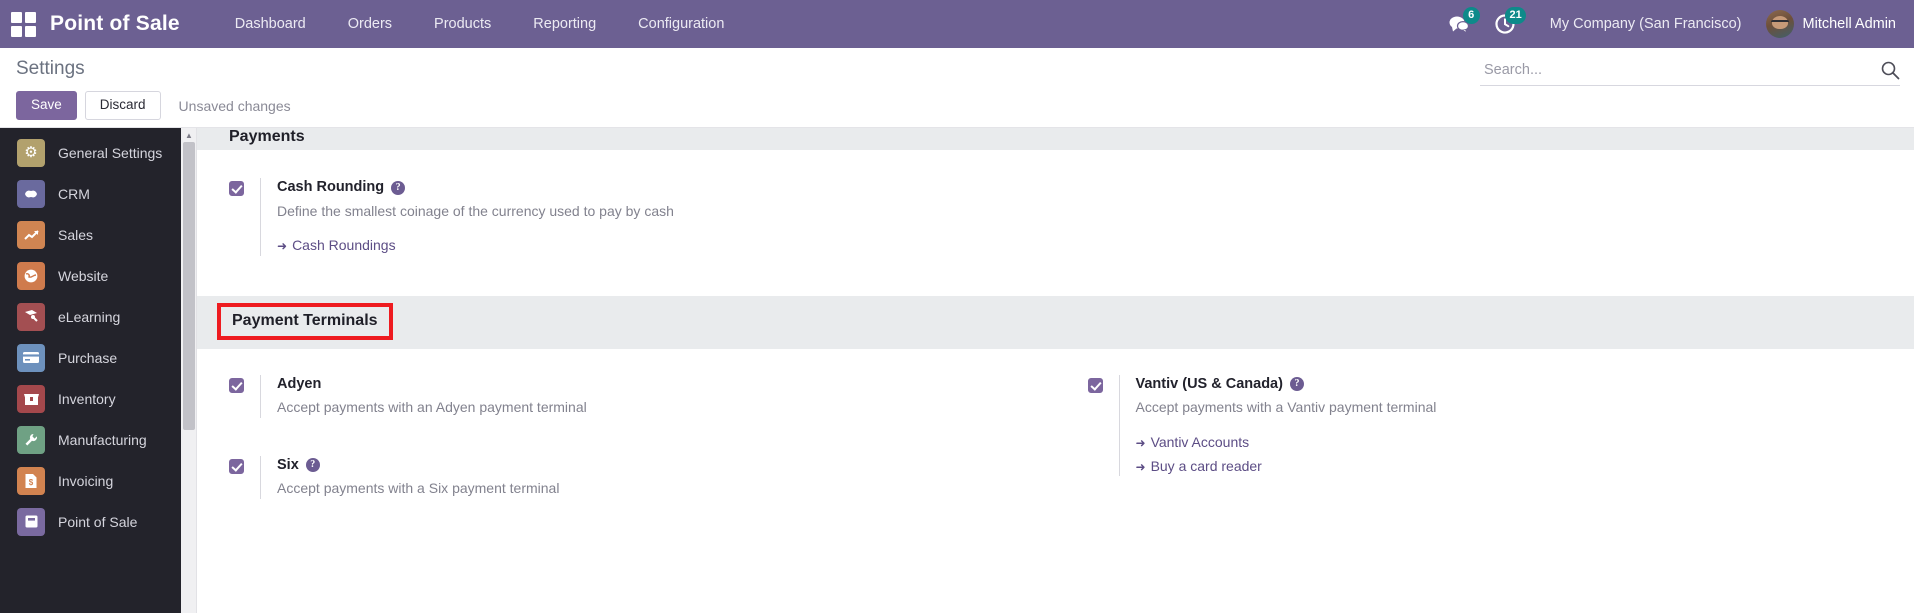  What do you see at coordinates (189, 135) in the screenshot?
I see `scroll-up-arrow: ▲` at bounding box center [189, 135].